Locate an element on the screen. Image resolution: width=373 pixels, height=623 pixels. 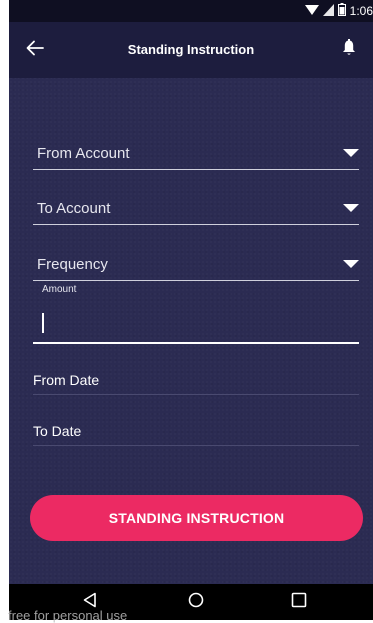
signal-icon is located at coordinates (328, 11).